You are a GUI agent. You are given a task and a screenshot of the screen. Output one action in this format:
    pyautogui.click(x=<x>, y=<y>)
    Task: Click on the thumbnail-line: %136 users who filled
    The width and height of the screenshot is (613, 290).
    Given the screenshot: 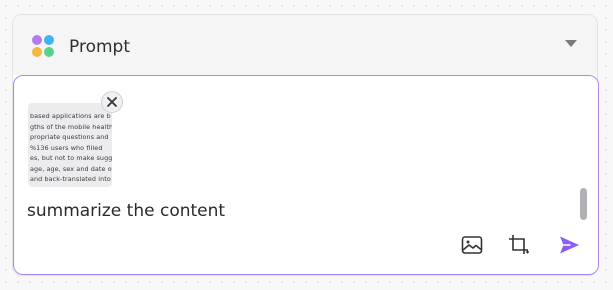 What is the action you would take?
    pyautogui.click(x=66, y=147)
    